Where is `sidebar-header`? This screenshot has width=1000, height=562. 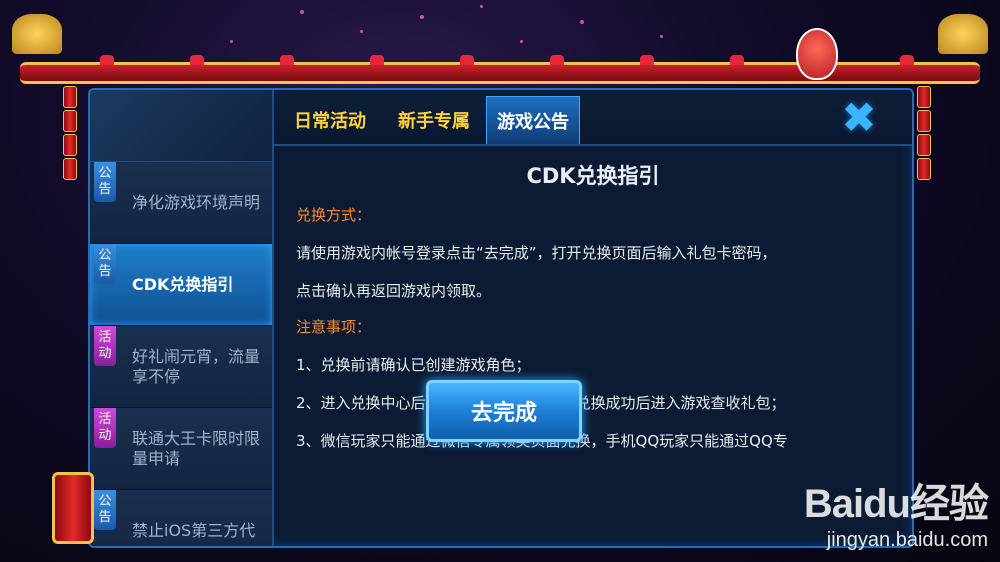
sidebar-header is located at coordinates (181, 126).